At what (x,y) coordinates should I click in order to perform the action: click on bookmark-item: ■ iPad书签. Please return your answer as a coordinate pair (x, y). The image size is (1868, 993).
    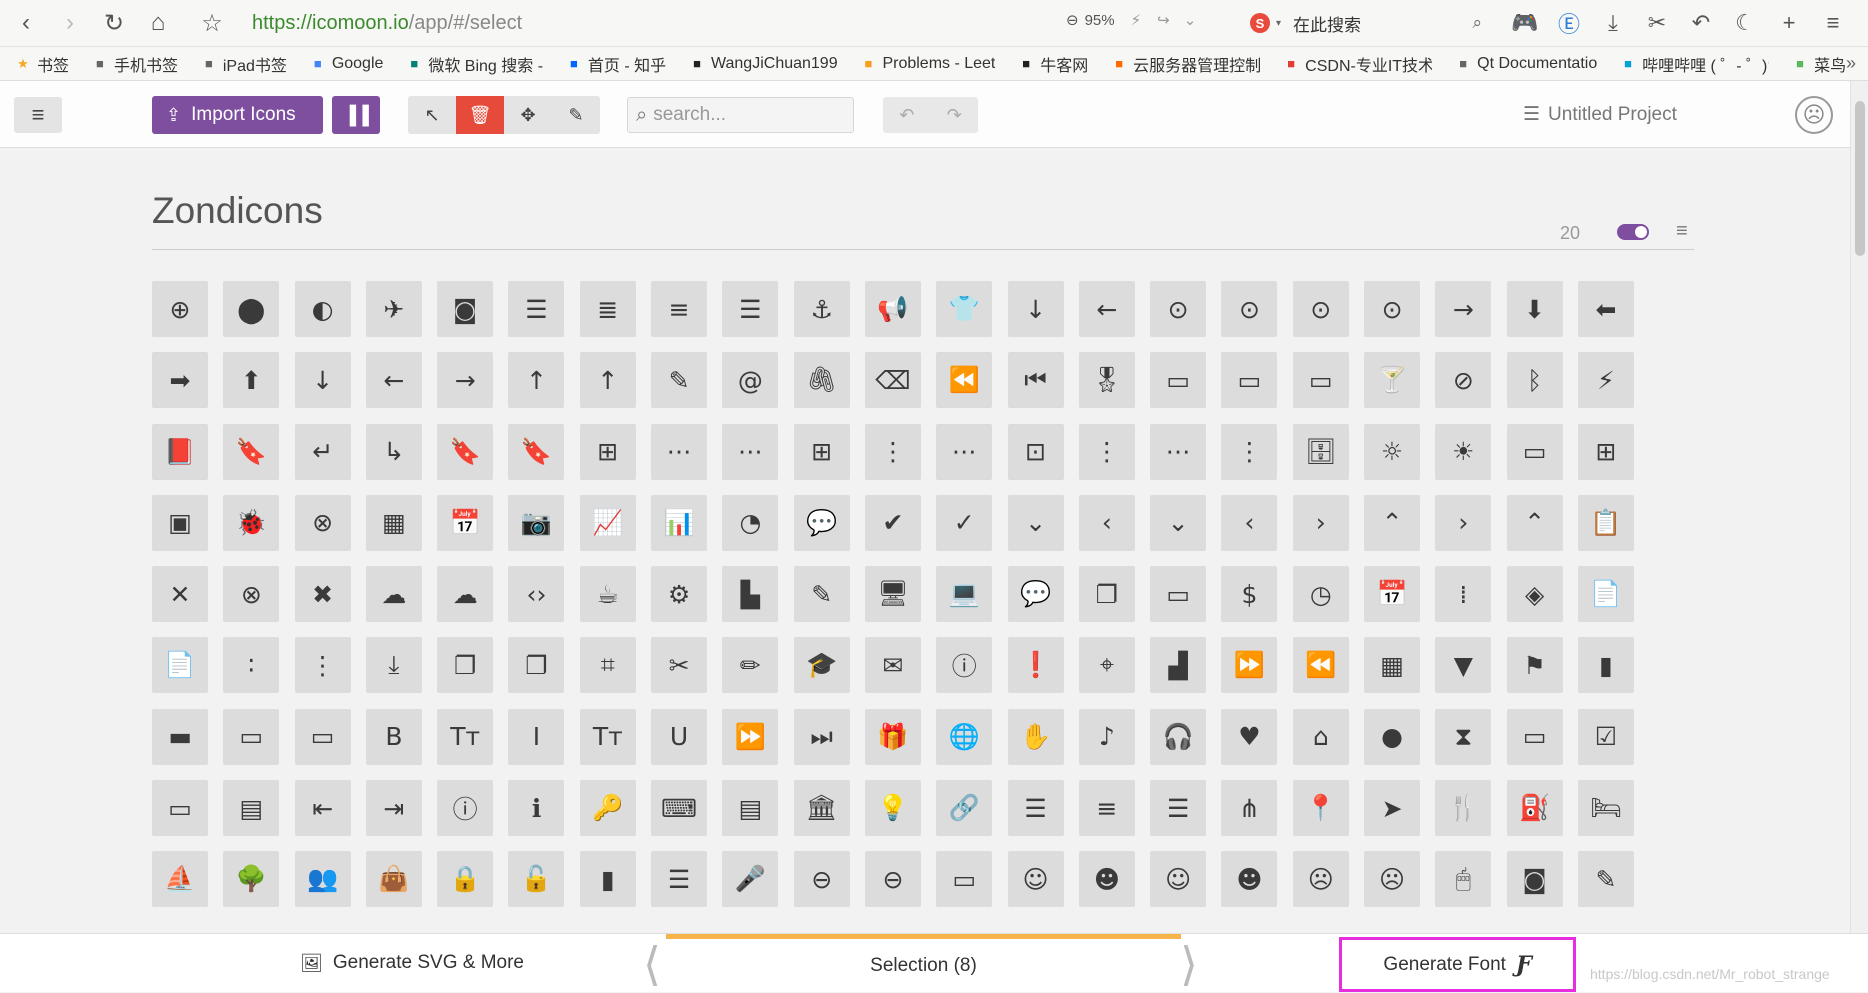
    Looking at the image, I should click on (243, 64).